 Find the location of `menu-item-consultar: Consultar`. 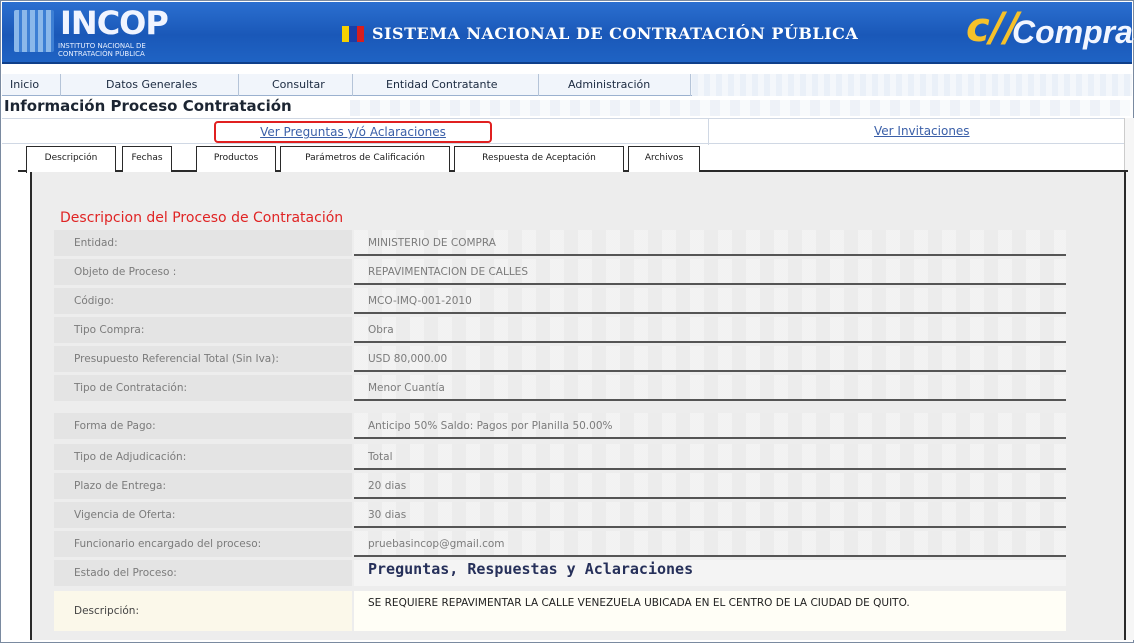

menu-item-consultar: Consultar is located at coordinates (298, 84).